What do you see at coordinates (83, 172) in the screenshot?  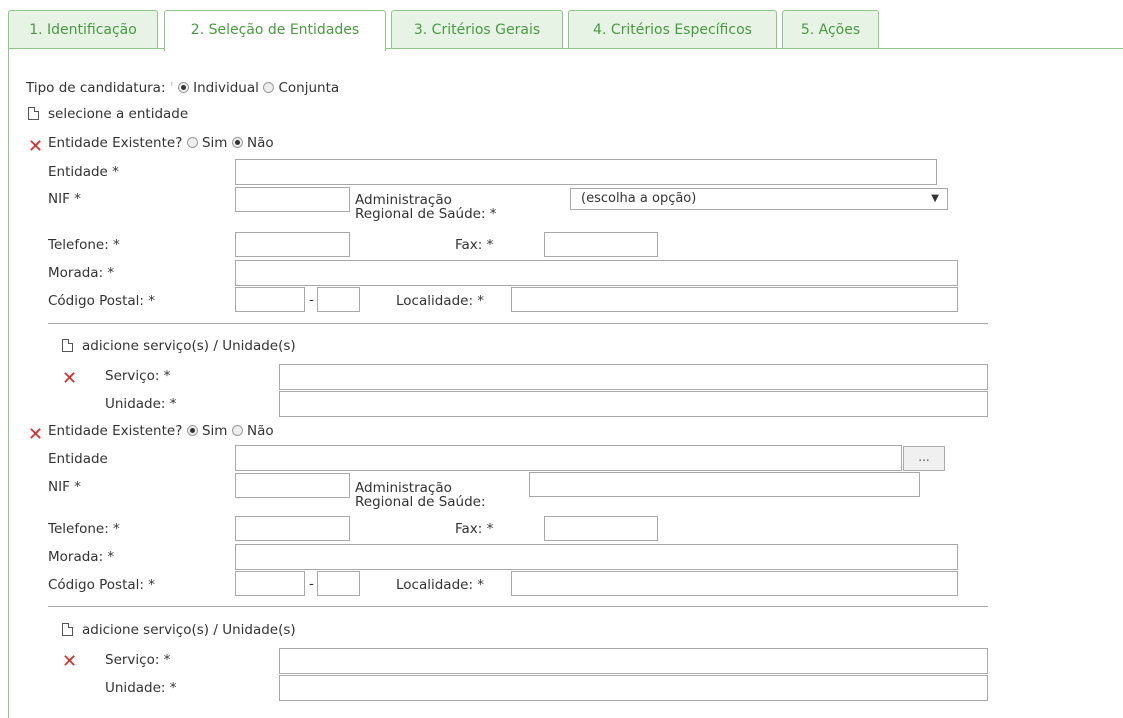 I see `entidade-label: Entidade *` at bounding box center [83, 172].